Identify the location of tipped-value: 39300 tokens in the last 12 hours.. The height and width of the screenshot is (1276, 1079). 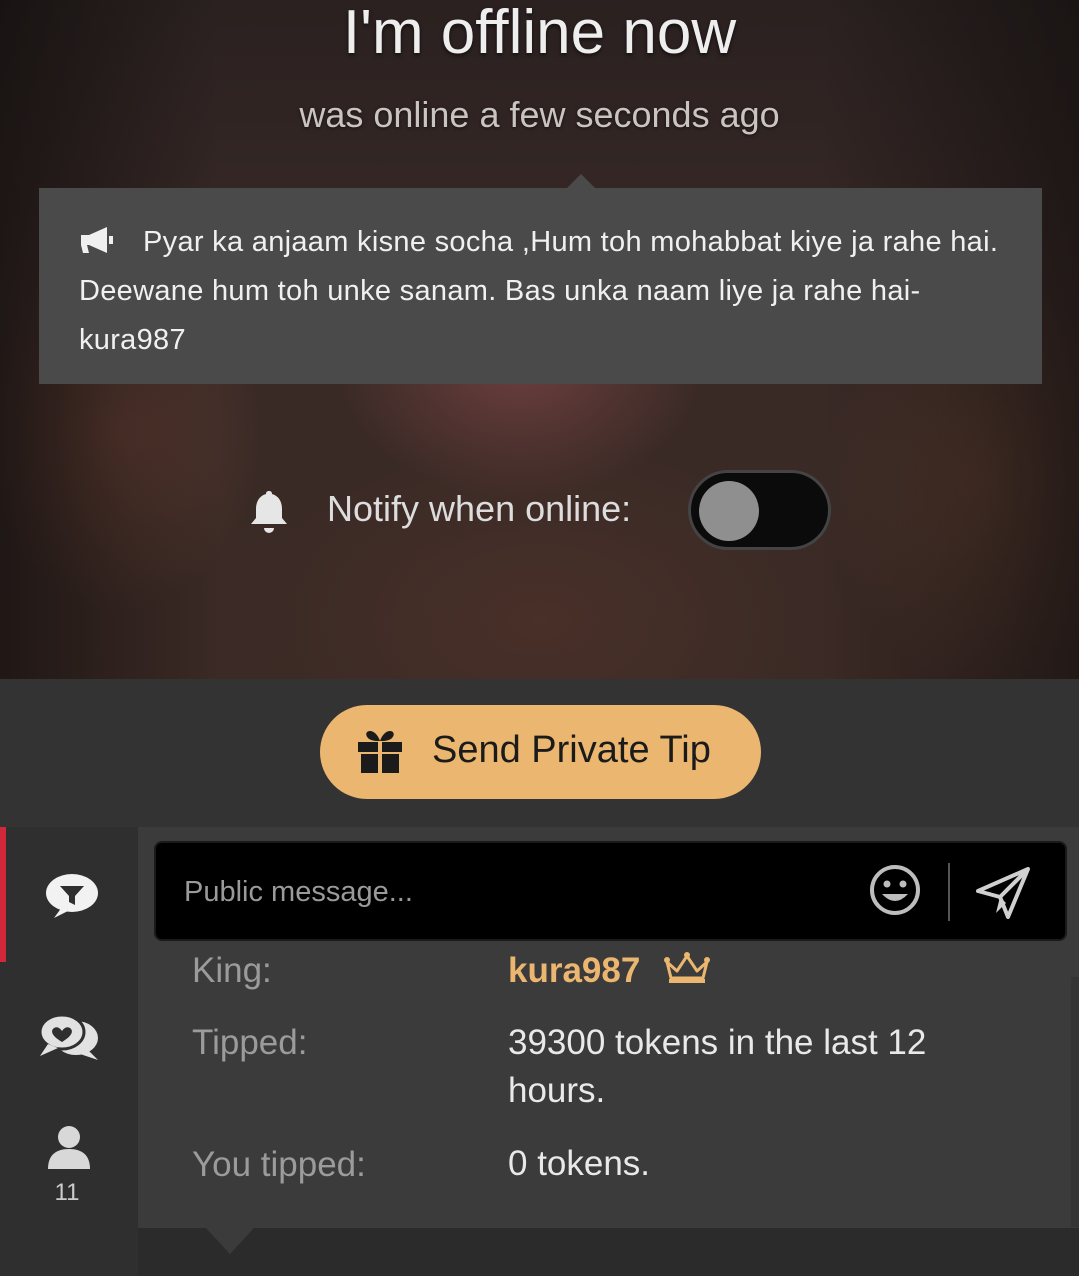
(717, 1066).